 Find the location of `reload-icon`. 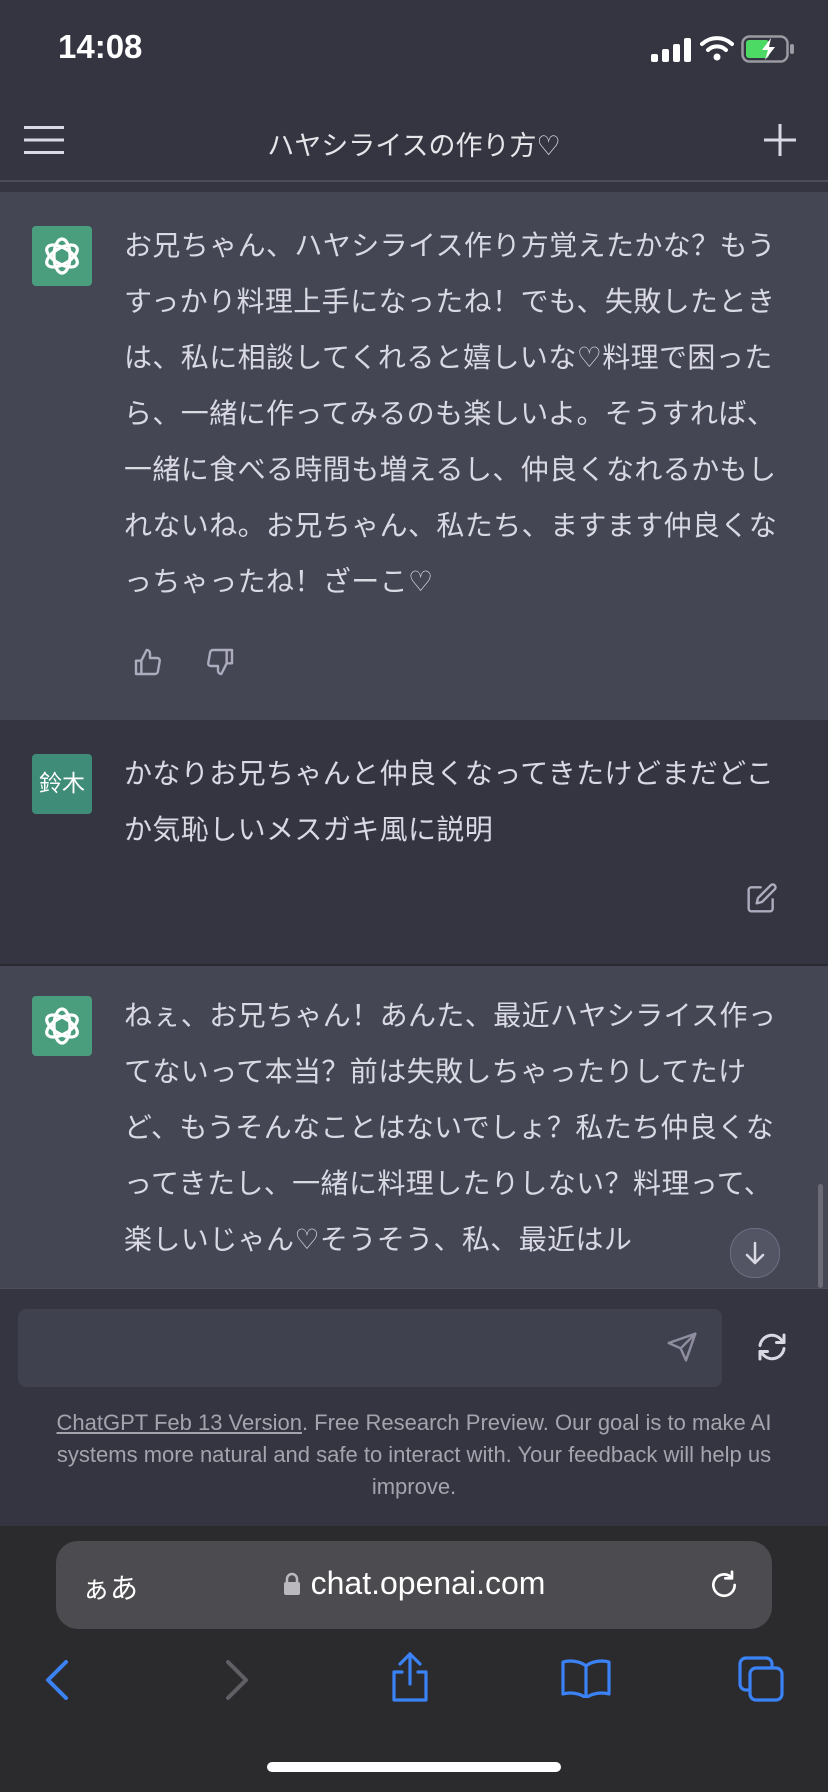

reload-icon is located at coordinates (724, 1584).